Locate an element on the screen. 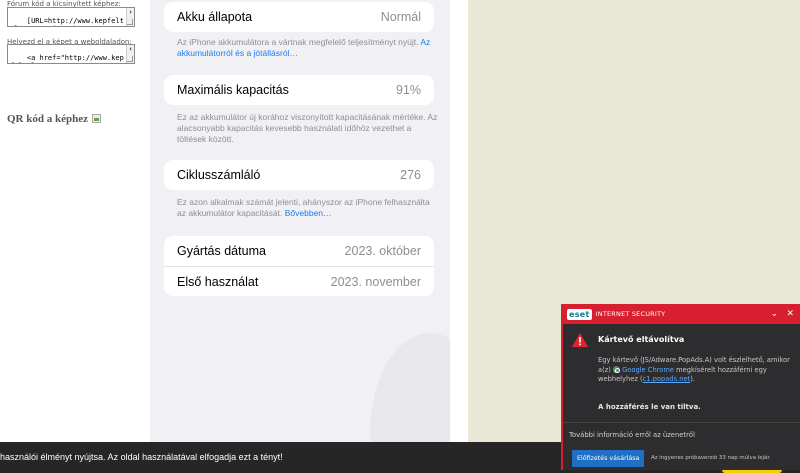 The width and height of the screenshot is (800, 473). max-capacity-title: Maximális kapacitás is located at coordinates (233, 90).